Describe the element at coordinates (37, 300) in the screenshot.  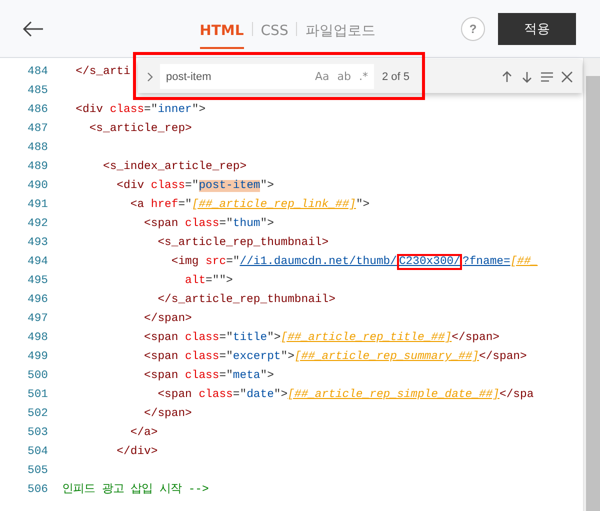
I see `line-number: 496` at that location.